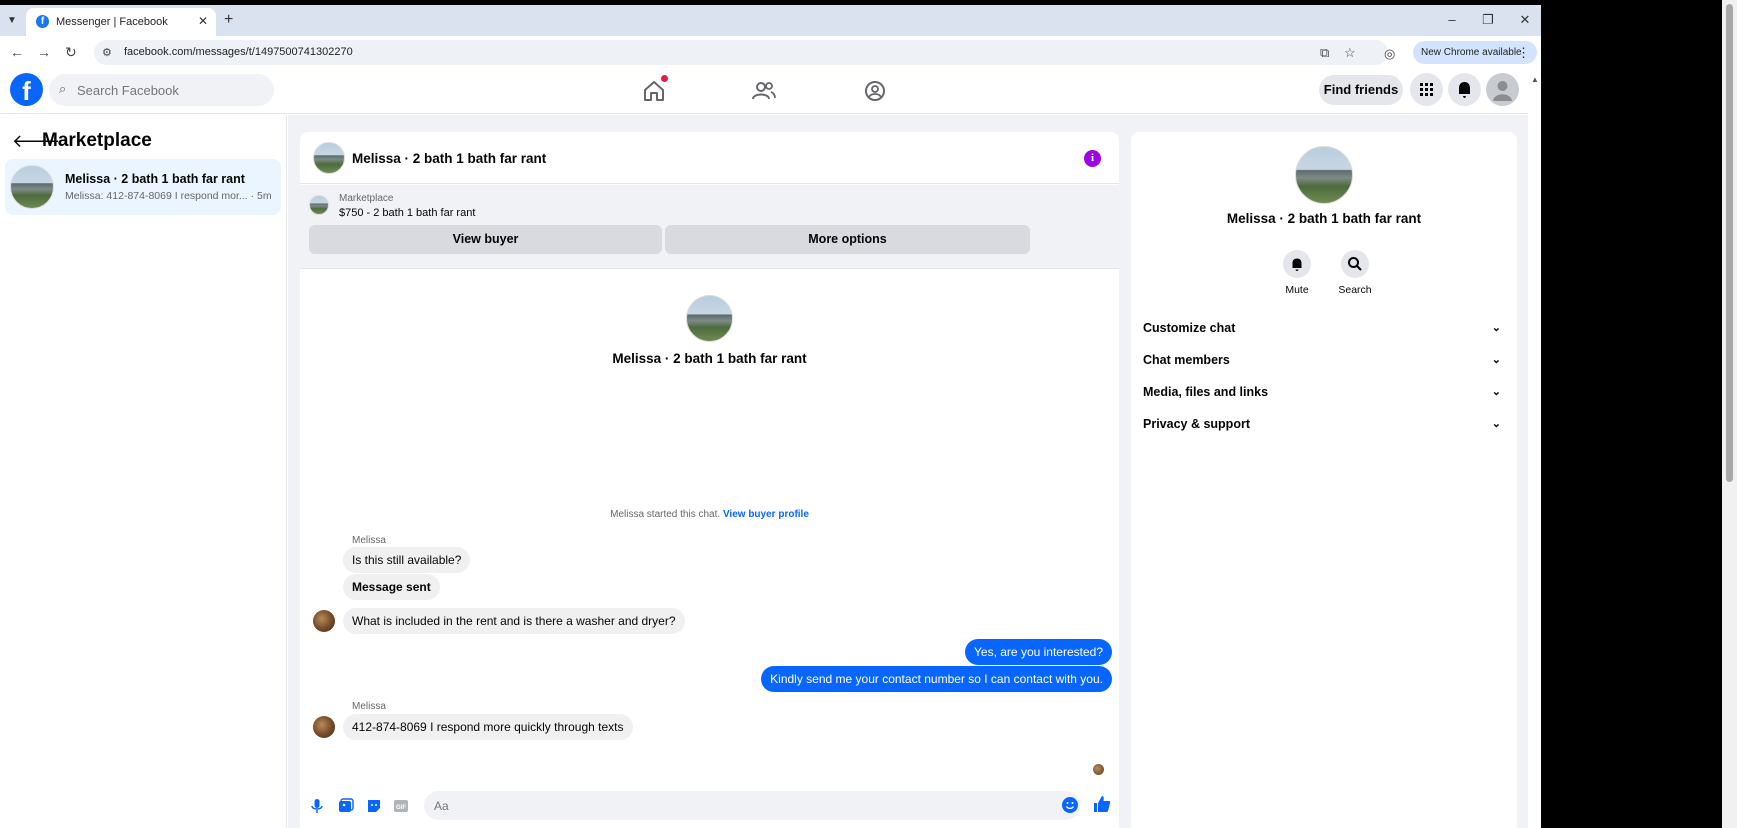  I want to click on media-files-links-section: Media, files and links ⌄, so click(1324, 392).